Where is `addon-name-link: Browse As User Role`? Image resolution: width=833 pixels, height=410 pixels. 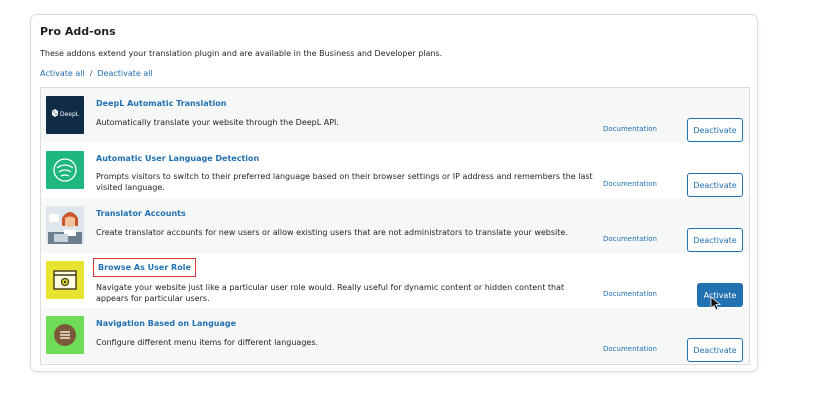 addon-name-link: Browse As User Role is located at coordinates (144, 267).